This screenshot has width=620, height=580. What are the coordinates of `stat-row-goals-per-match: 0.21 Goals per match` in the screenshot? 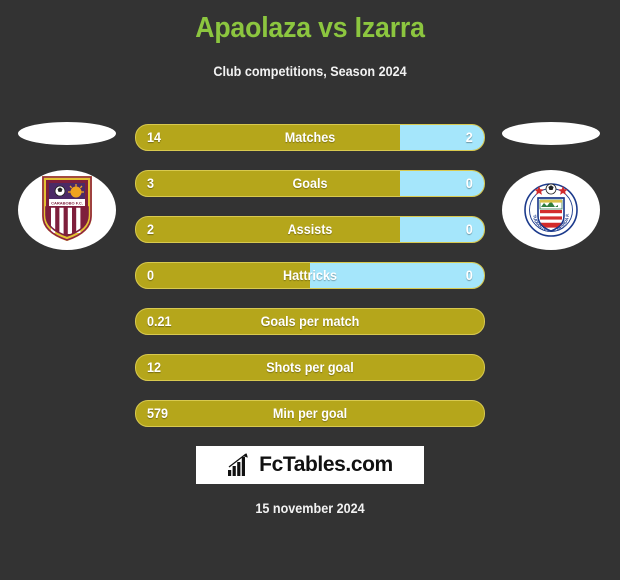 It's located at (310, 321).